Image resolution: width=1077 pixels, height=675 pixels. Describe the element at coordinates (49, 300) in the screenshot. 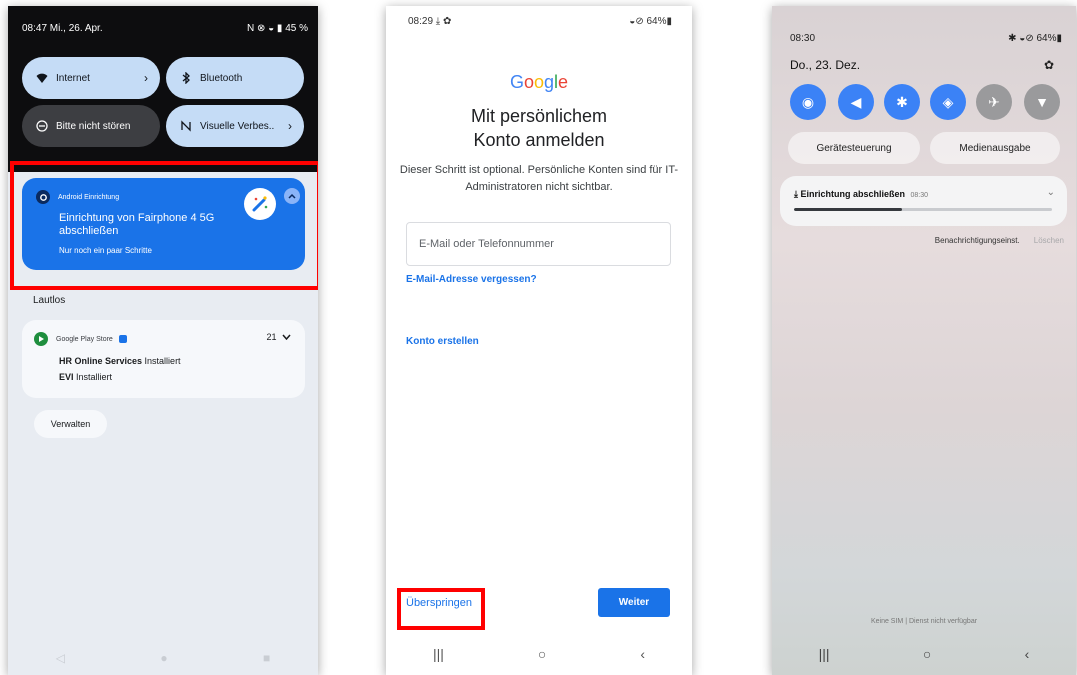

I see `section-label-silent: Lautlos` at that location.